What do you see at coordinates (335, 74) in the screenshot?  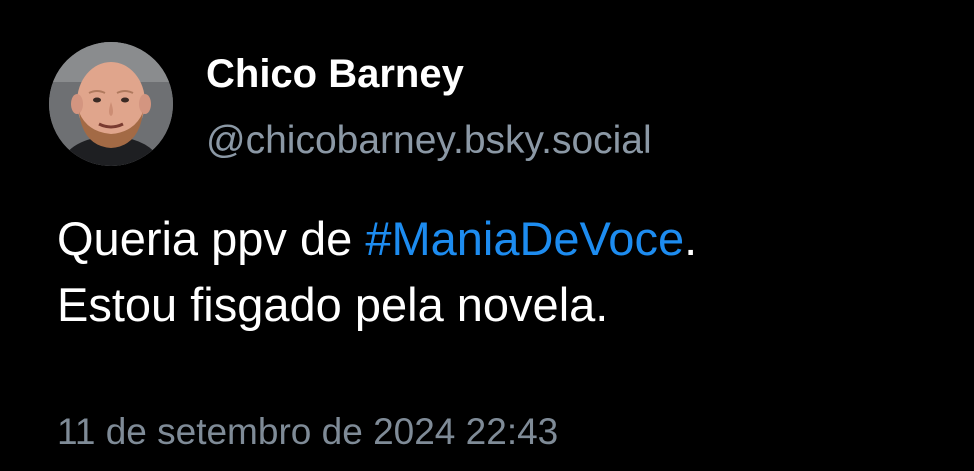 I see `author-display-name: Chico Barney` at bounding box center [335, 74].